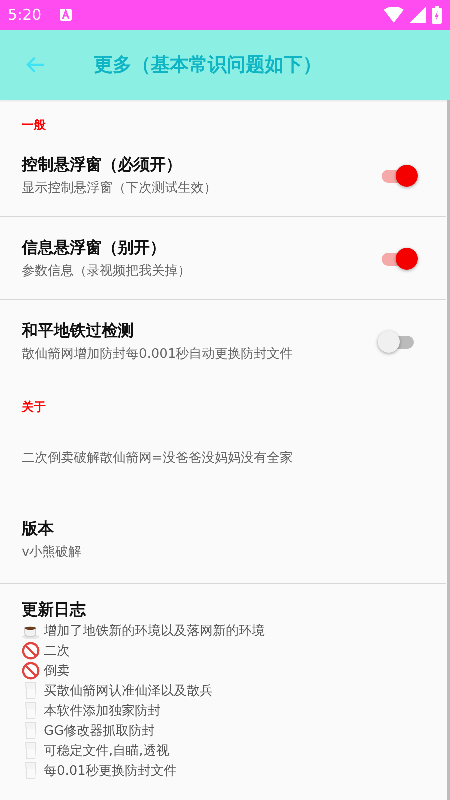 This screenshot has width=450, height=800. Describe the element at coordinates (33, 407) in the screenshot. I see `section-header: 关于` at that location.